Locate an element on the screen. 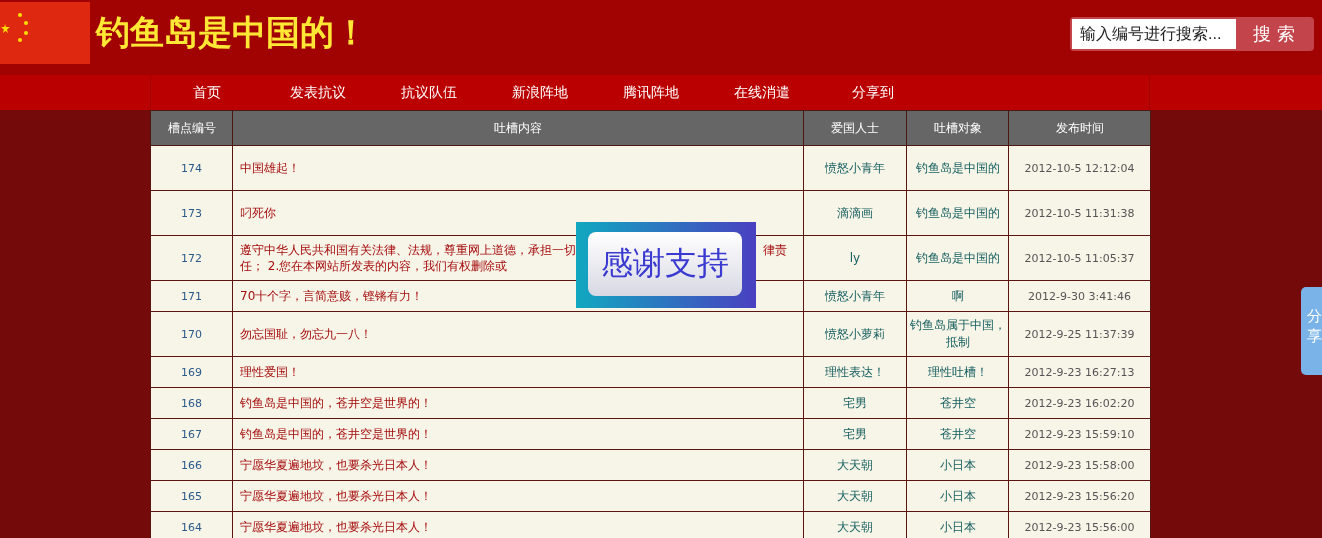 The width and height of the screenshot is (1322, 538). table-cell: ly is located at coordinates (855, 258).